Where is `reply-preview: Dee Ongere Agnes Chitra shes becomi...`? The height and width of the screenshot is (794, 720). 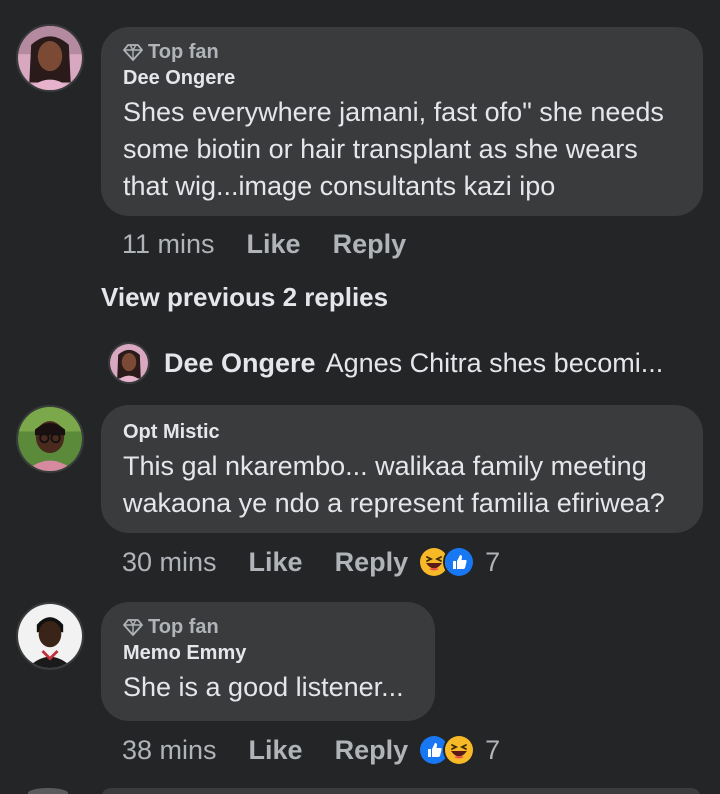
reply-preview: Dee Ongere Agnes Chitra shes becomi... is located at coordinates (385, 363).